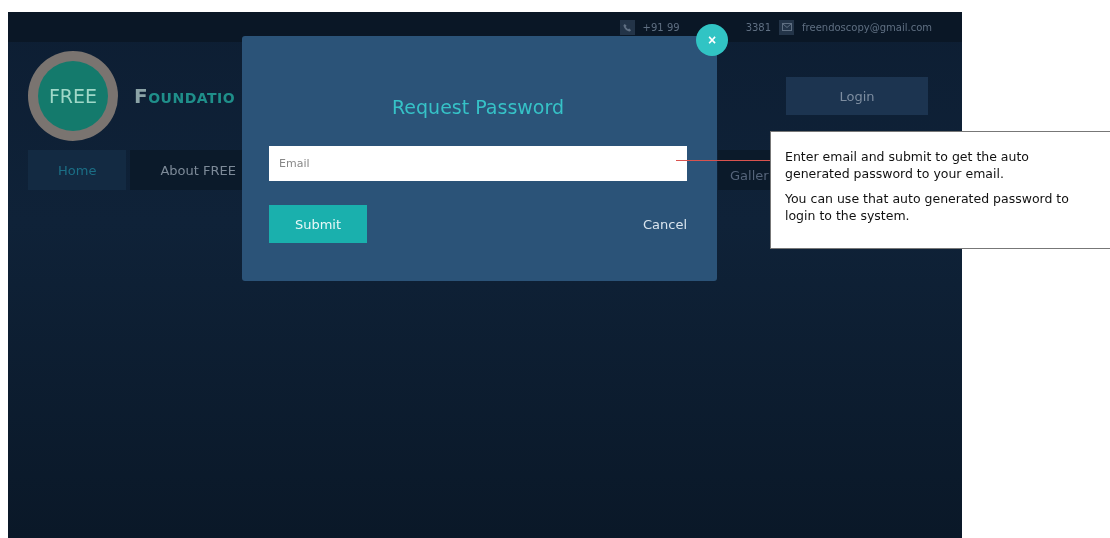 Image resolution: width=1110 pixels, height=538 pixels. Describe the element at coordinates (73, 96) in the screenshot. I see `logo-text: FREE` at that location.